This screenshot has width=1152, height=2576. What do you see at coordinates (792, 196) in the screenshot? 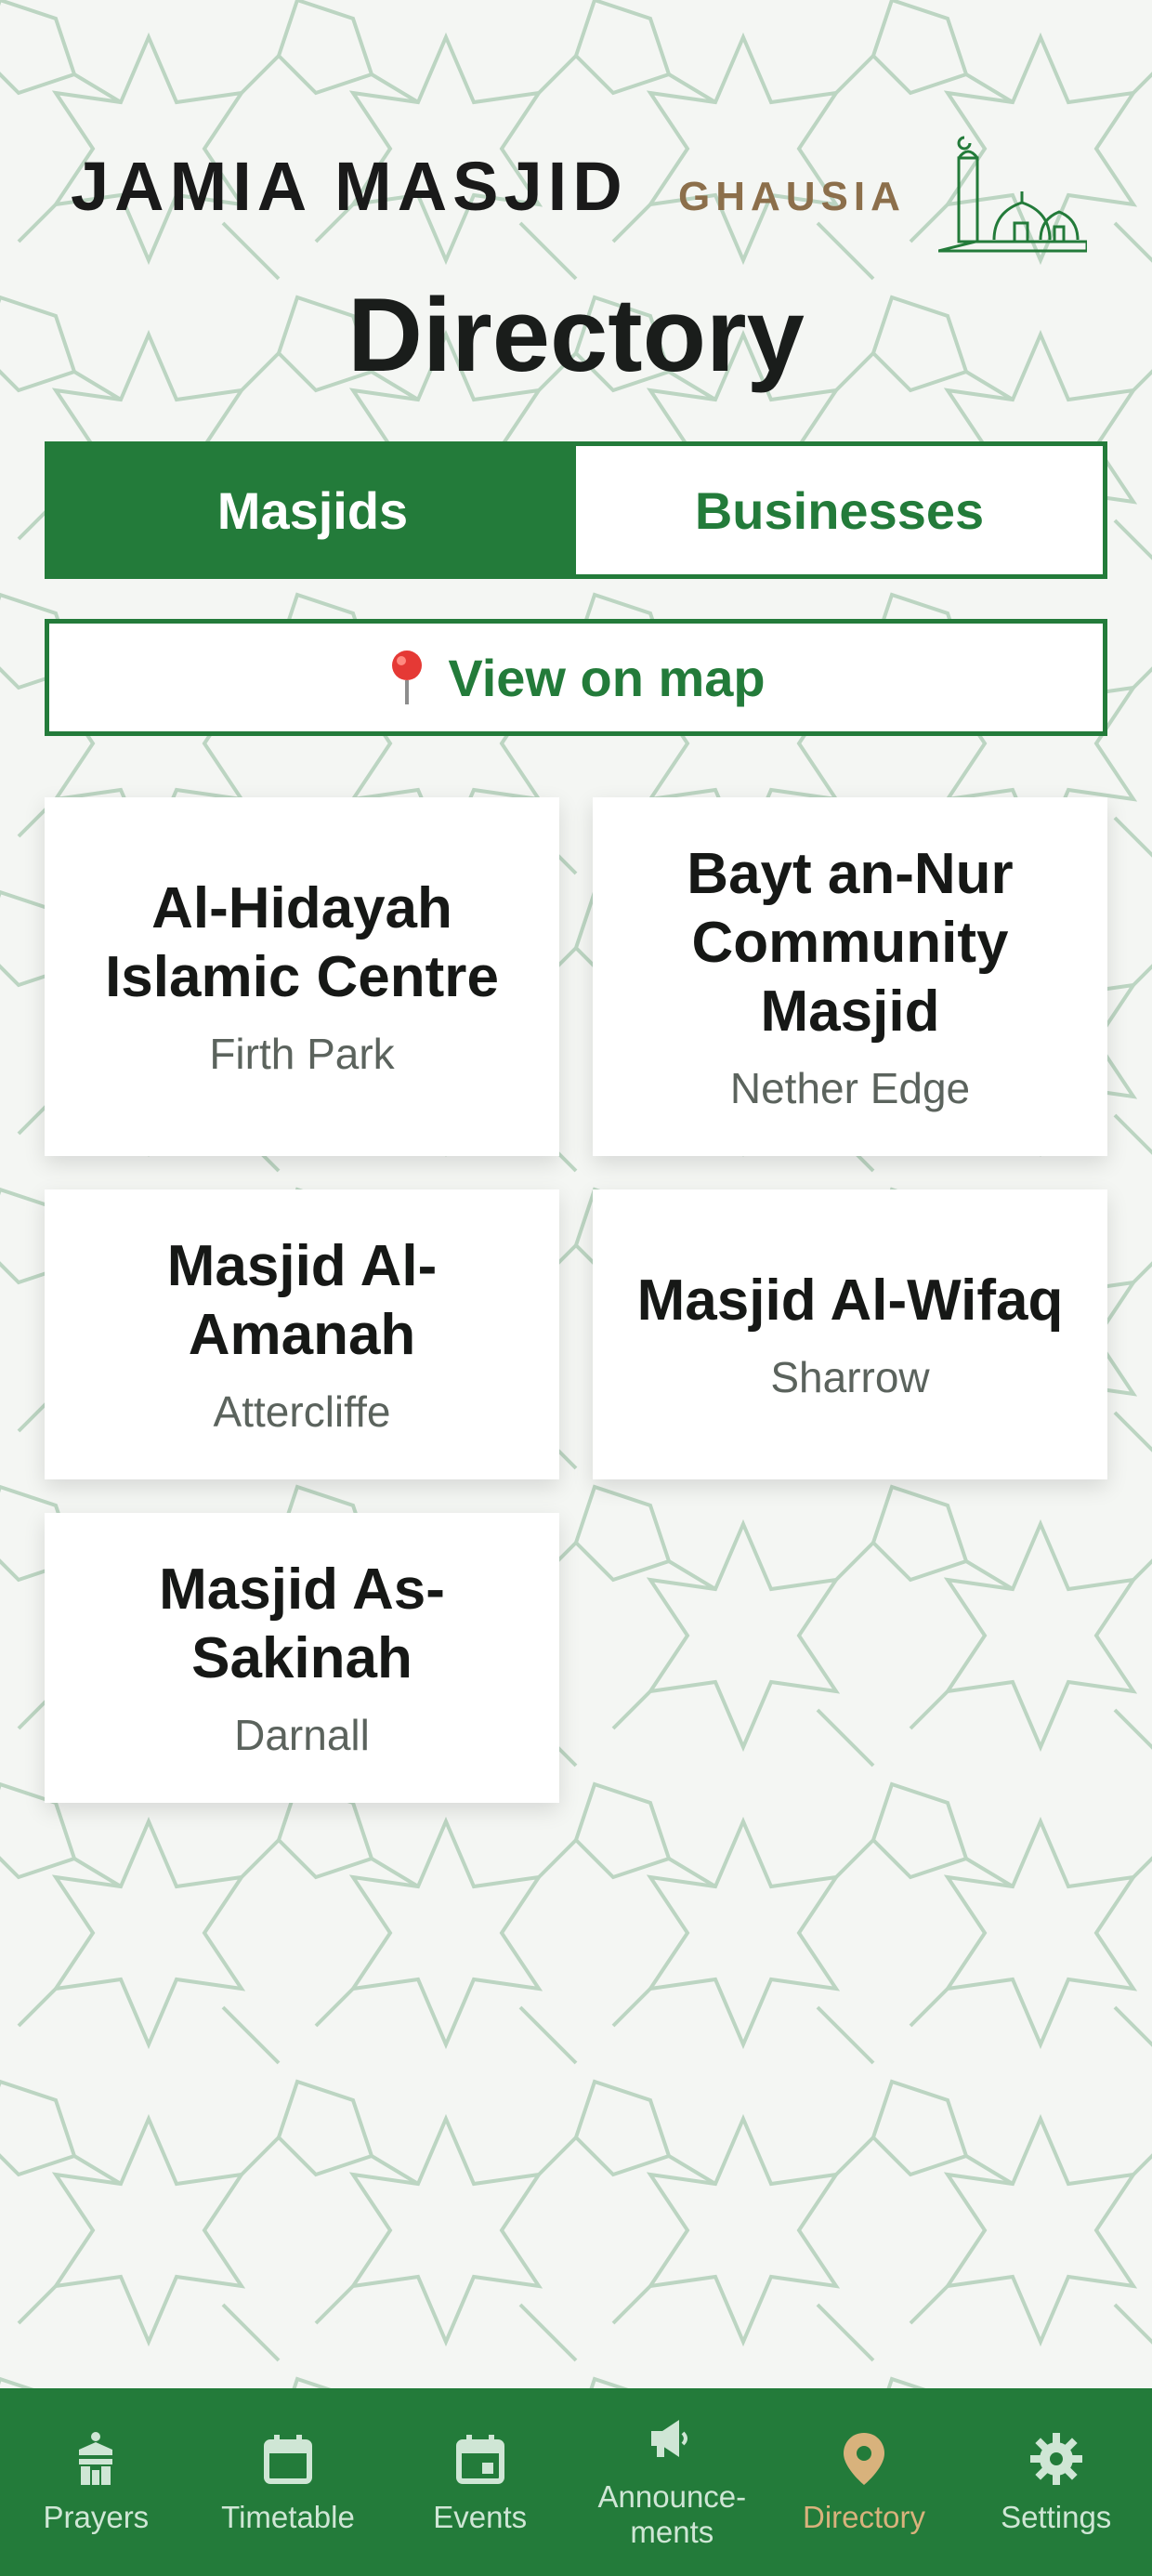
I see `logo-text-sub: GHAUSIA` at bounding box center [792, 196].